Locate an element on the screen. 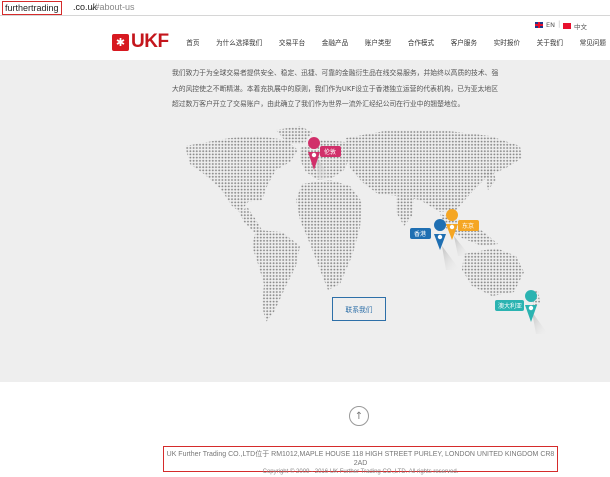 This screenshot has width=610, height=477. logo-brand: UKF is located at coordinates (150, 41).